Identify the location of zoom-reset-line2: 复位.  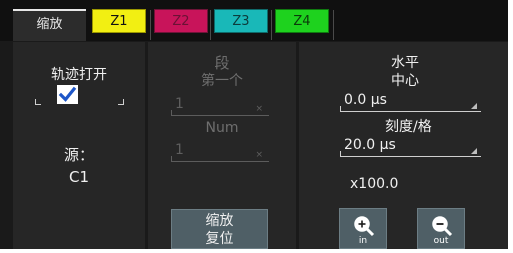
(219, 239).